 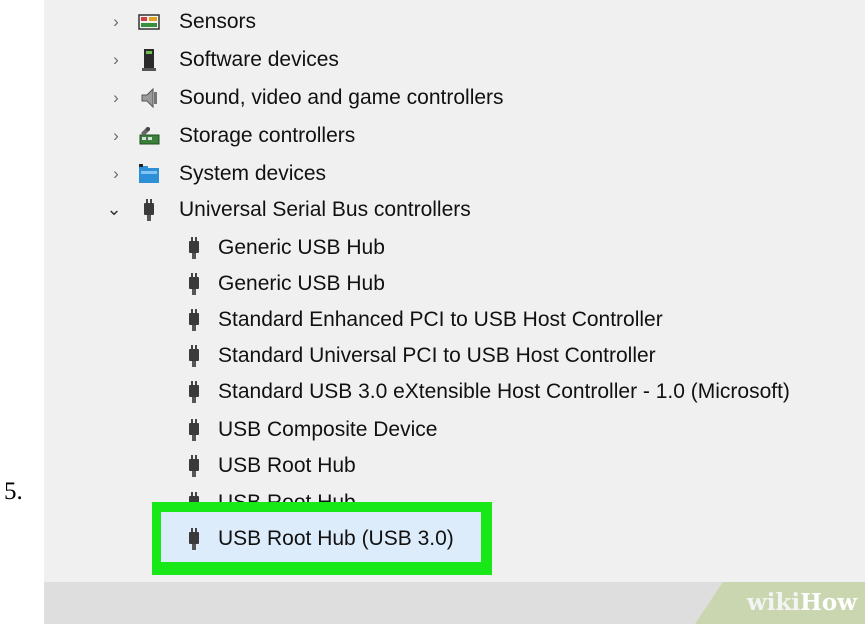 What do you see at coordinates (828, 602) in the screenshot?
I see `watermark-how: How` at bounding box center [828, 602].